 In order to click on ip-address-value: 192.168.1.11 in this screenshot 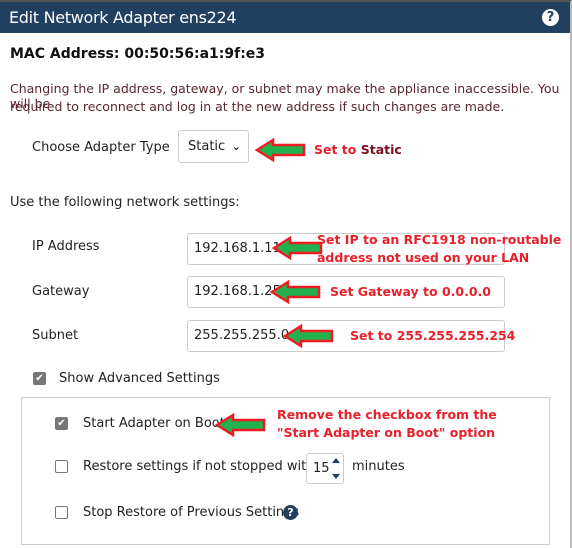, I will do `click(237, 248)`.